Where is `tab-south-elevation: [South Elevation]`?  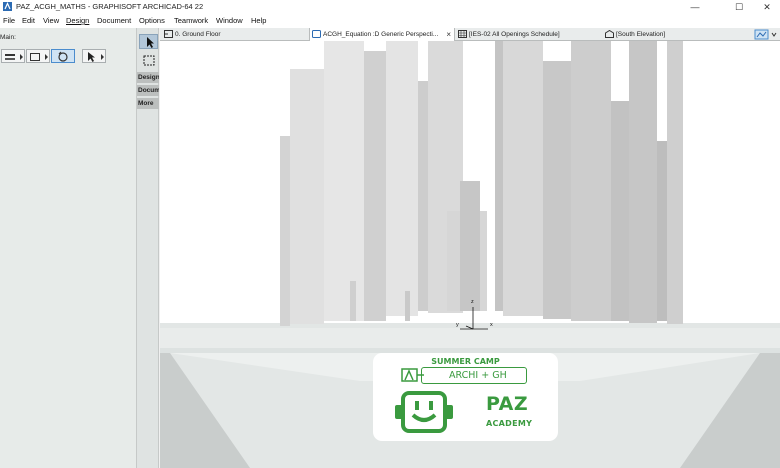 tab-south-elevation: [South Elevation] is located at coordinates (676, 34).